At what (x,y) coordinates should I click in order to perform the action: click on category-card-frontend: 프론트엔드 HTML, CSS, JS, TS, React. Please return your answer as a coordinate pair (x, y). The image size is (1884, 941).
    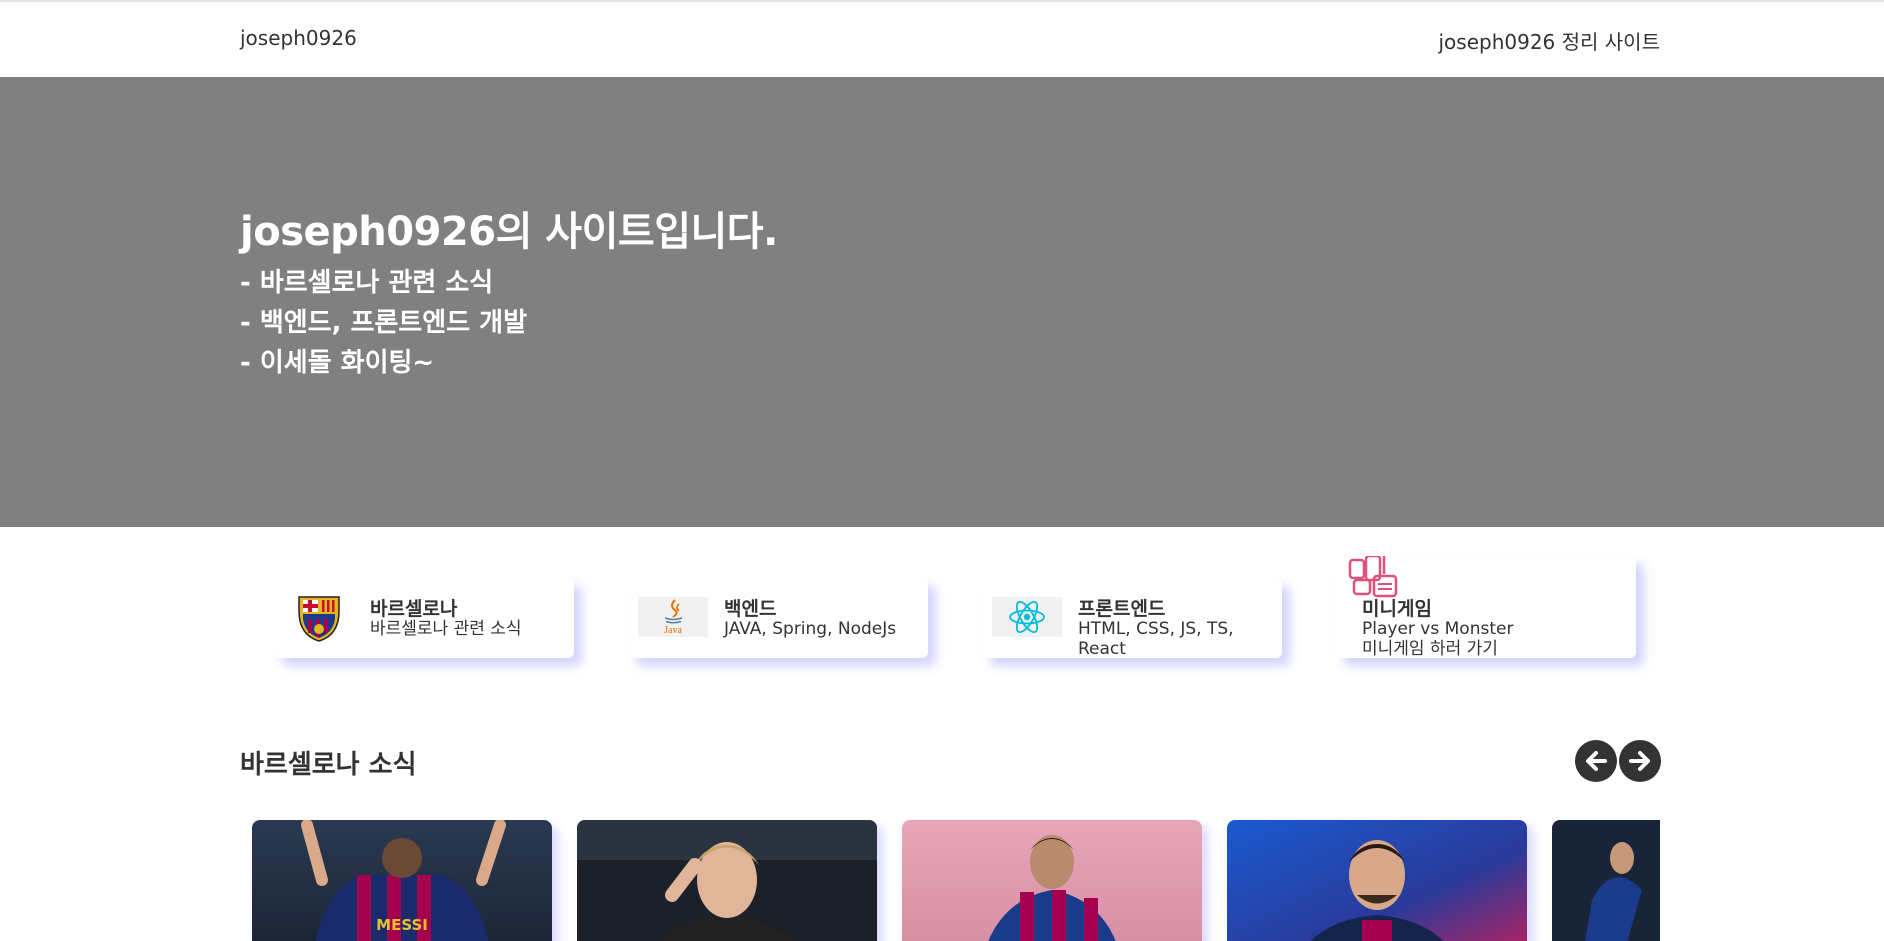
    Looking at the image, I should click on (1132, 618).